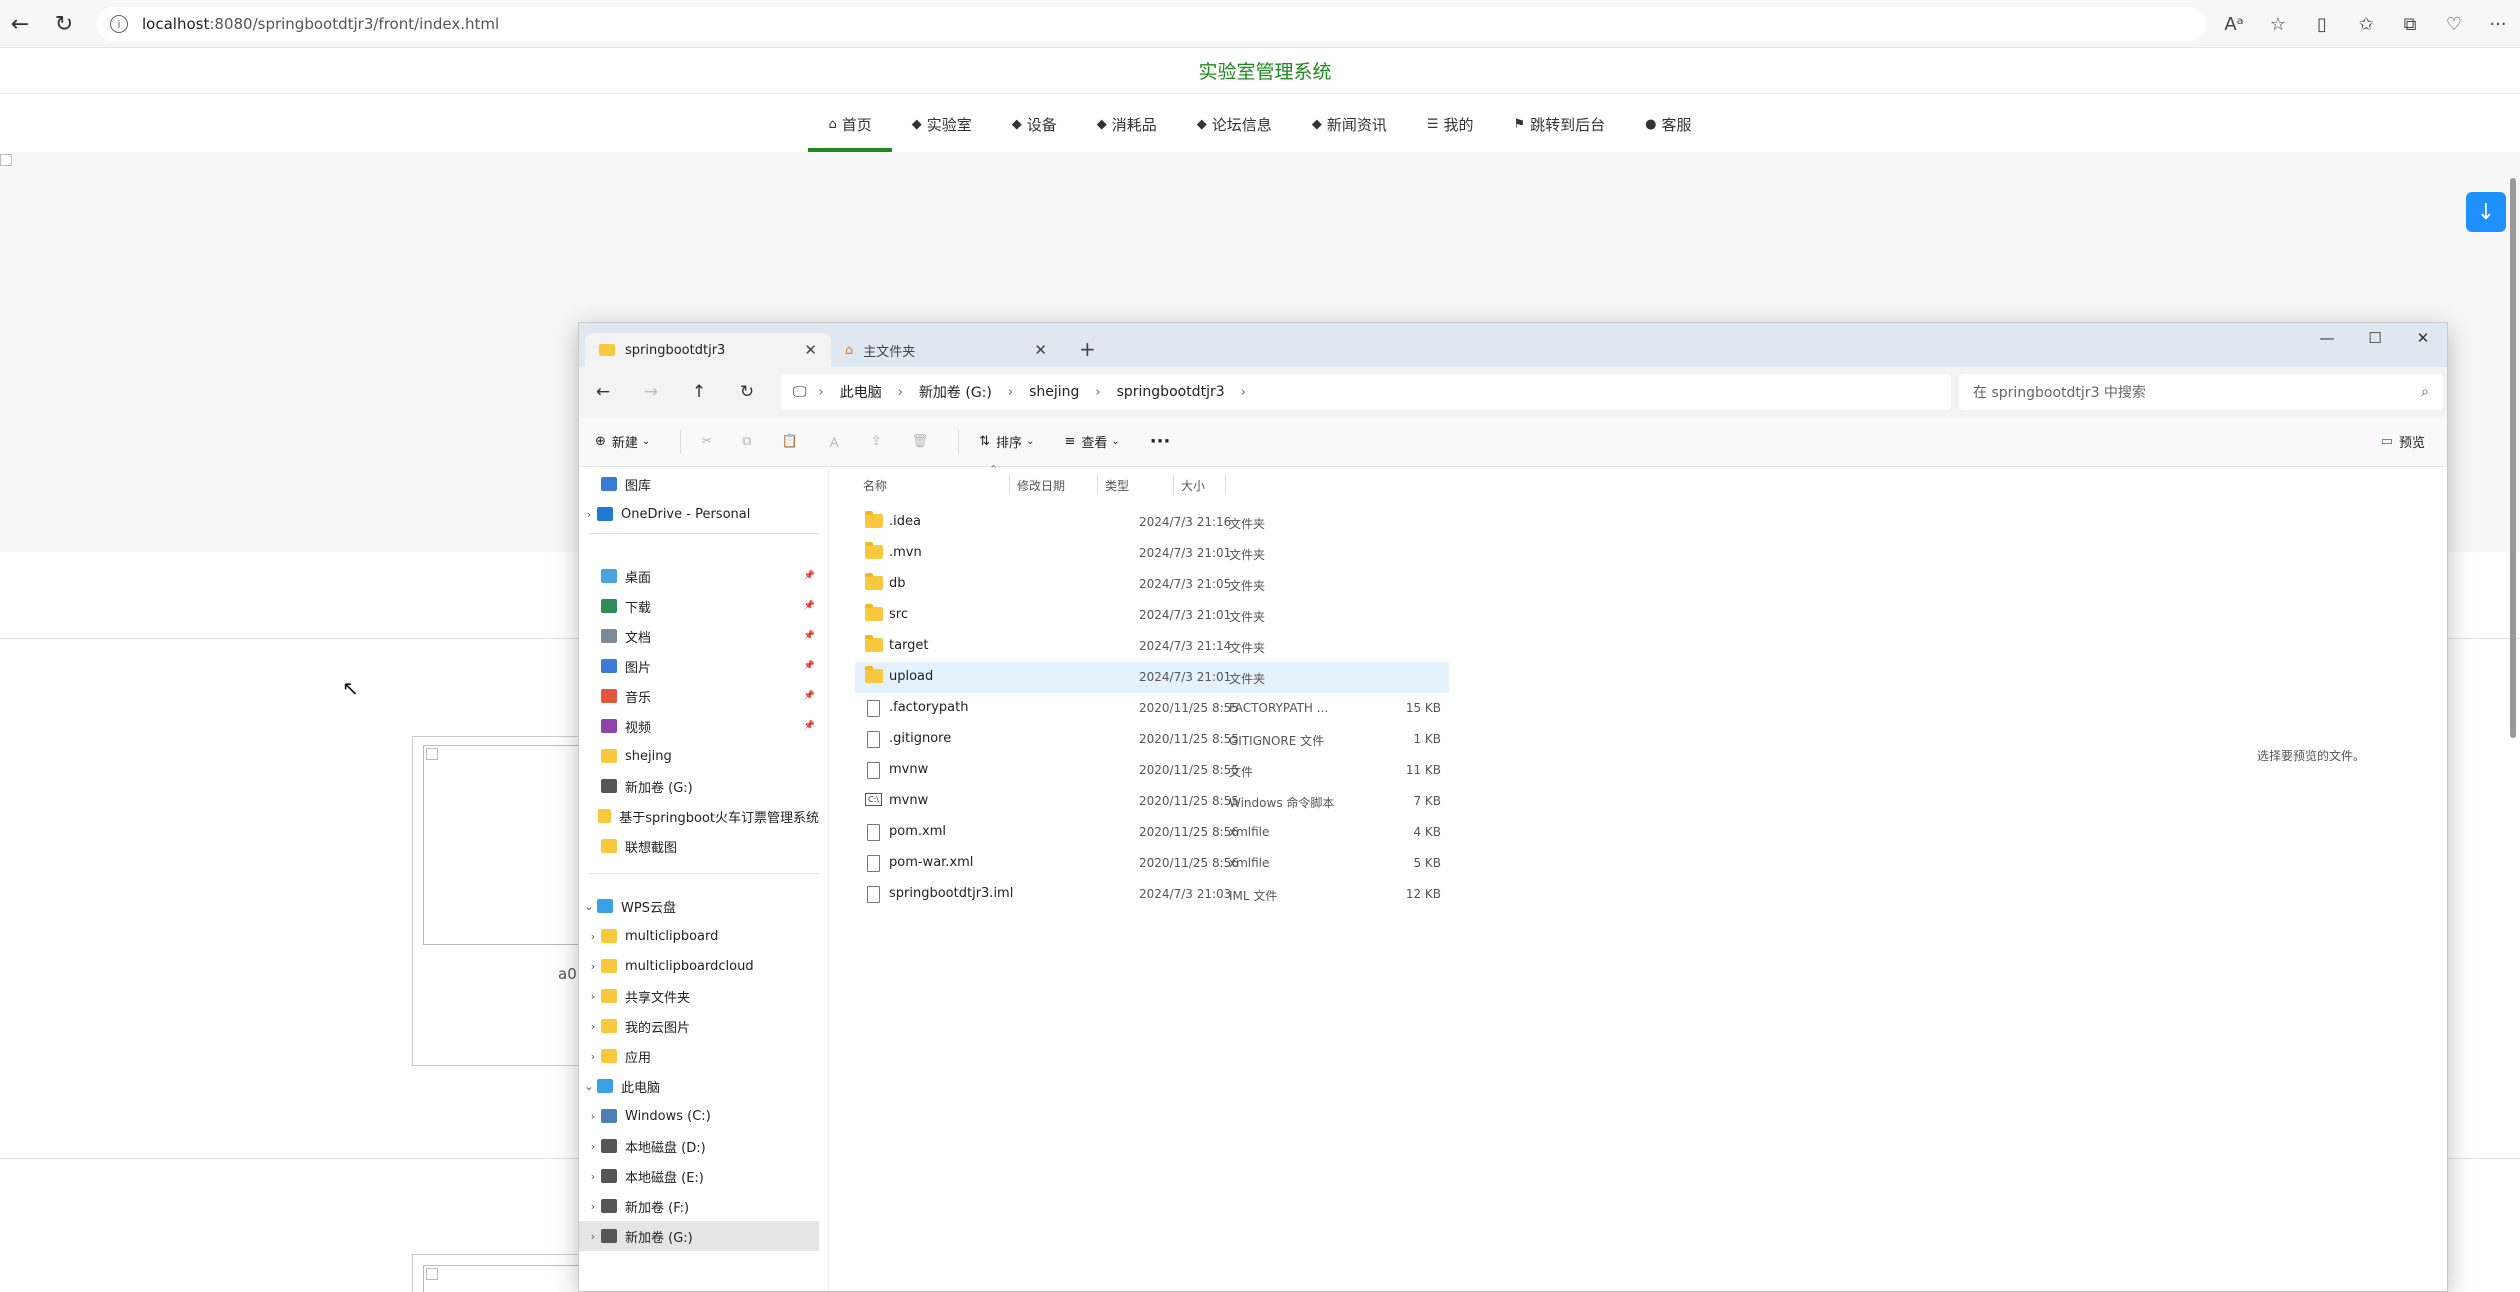  I want to click on minimize-icon: —, so click(2327, 338).